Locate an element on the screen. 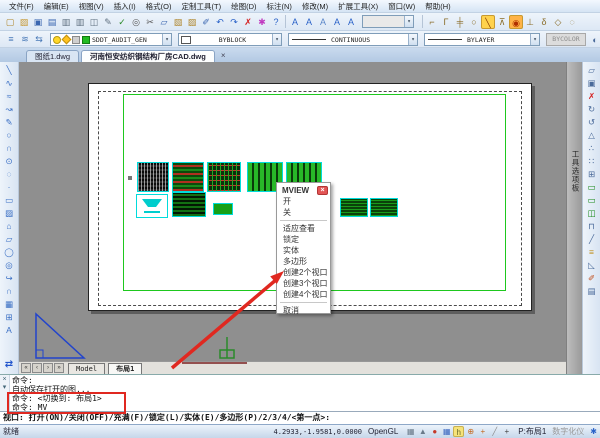  layout-nav-button: » is located at coordinates (59, 368).